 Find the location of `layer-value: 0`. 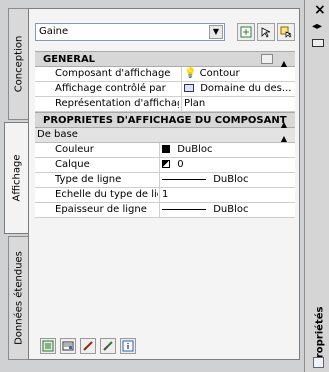

layer-value: 0 is located at coordinates (180, 164).